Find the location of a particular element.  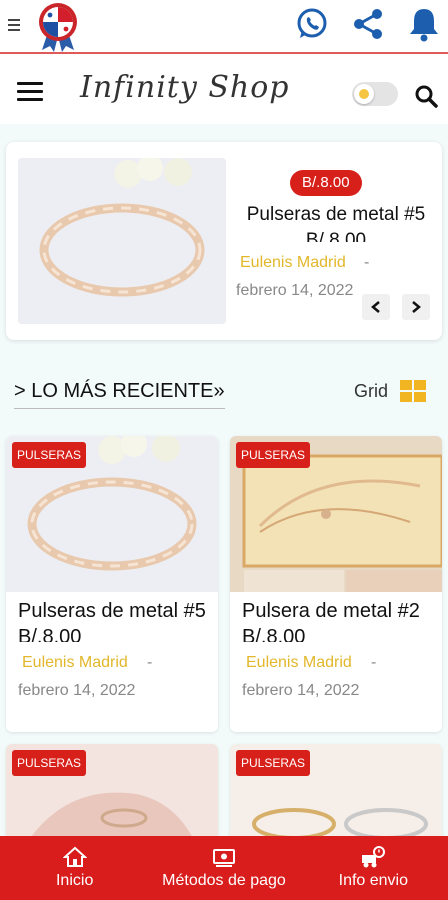

section-title: > LO MÁS RECIENTE» is located at coordinates (119, 394).